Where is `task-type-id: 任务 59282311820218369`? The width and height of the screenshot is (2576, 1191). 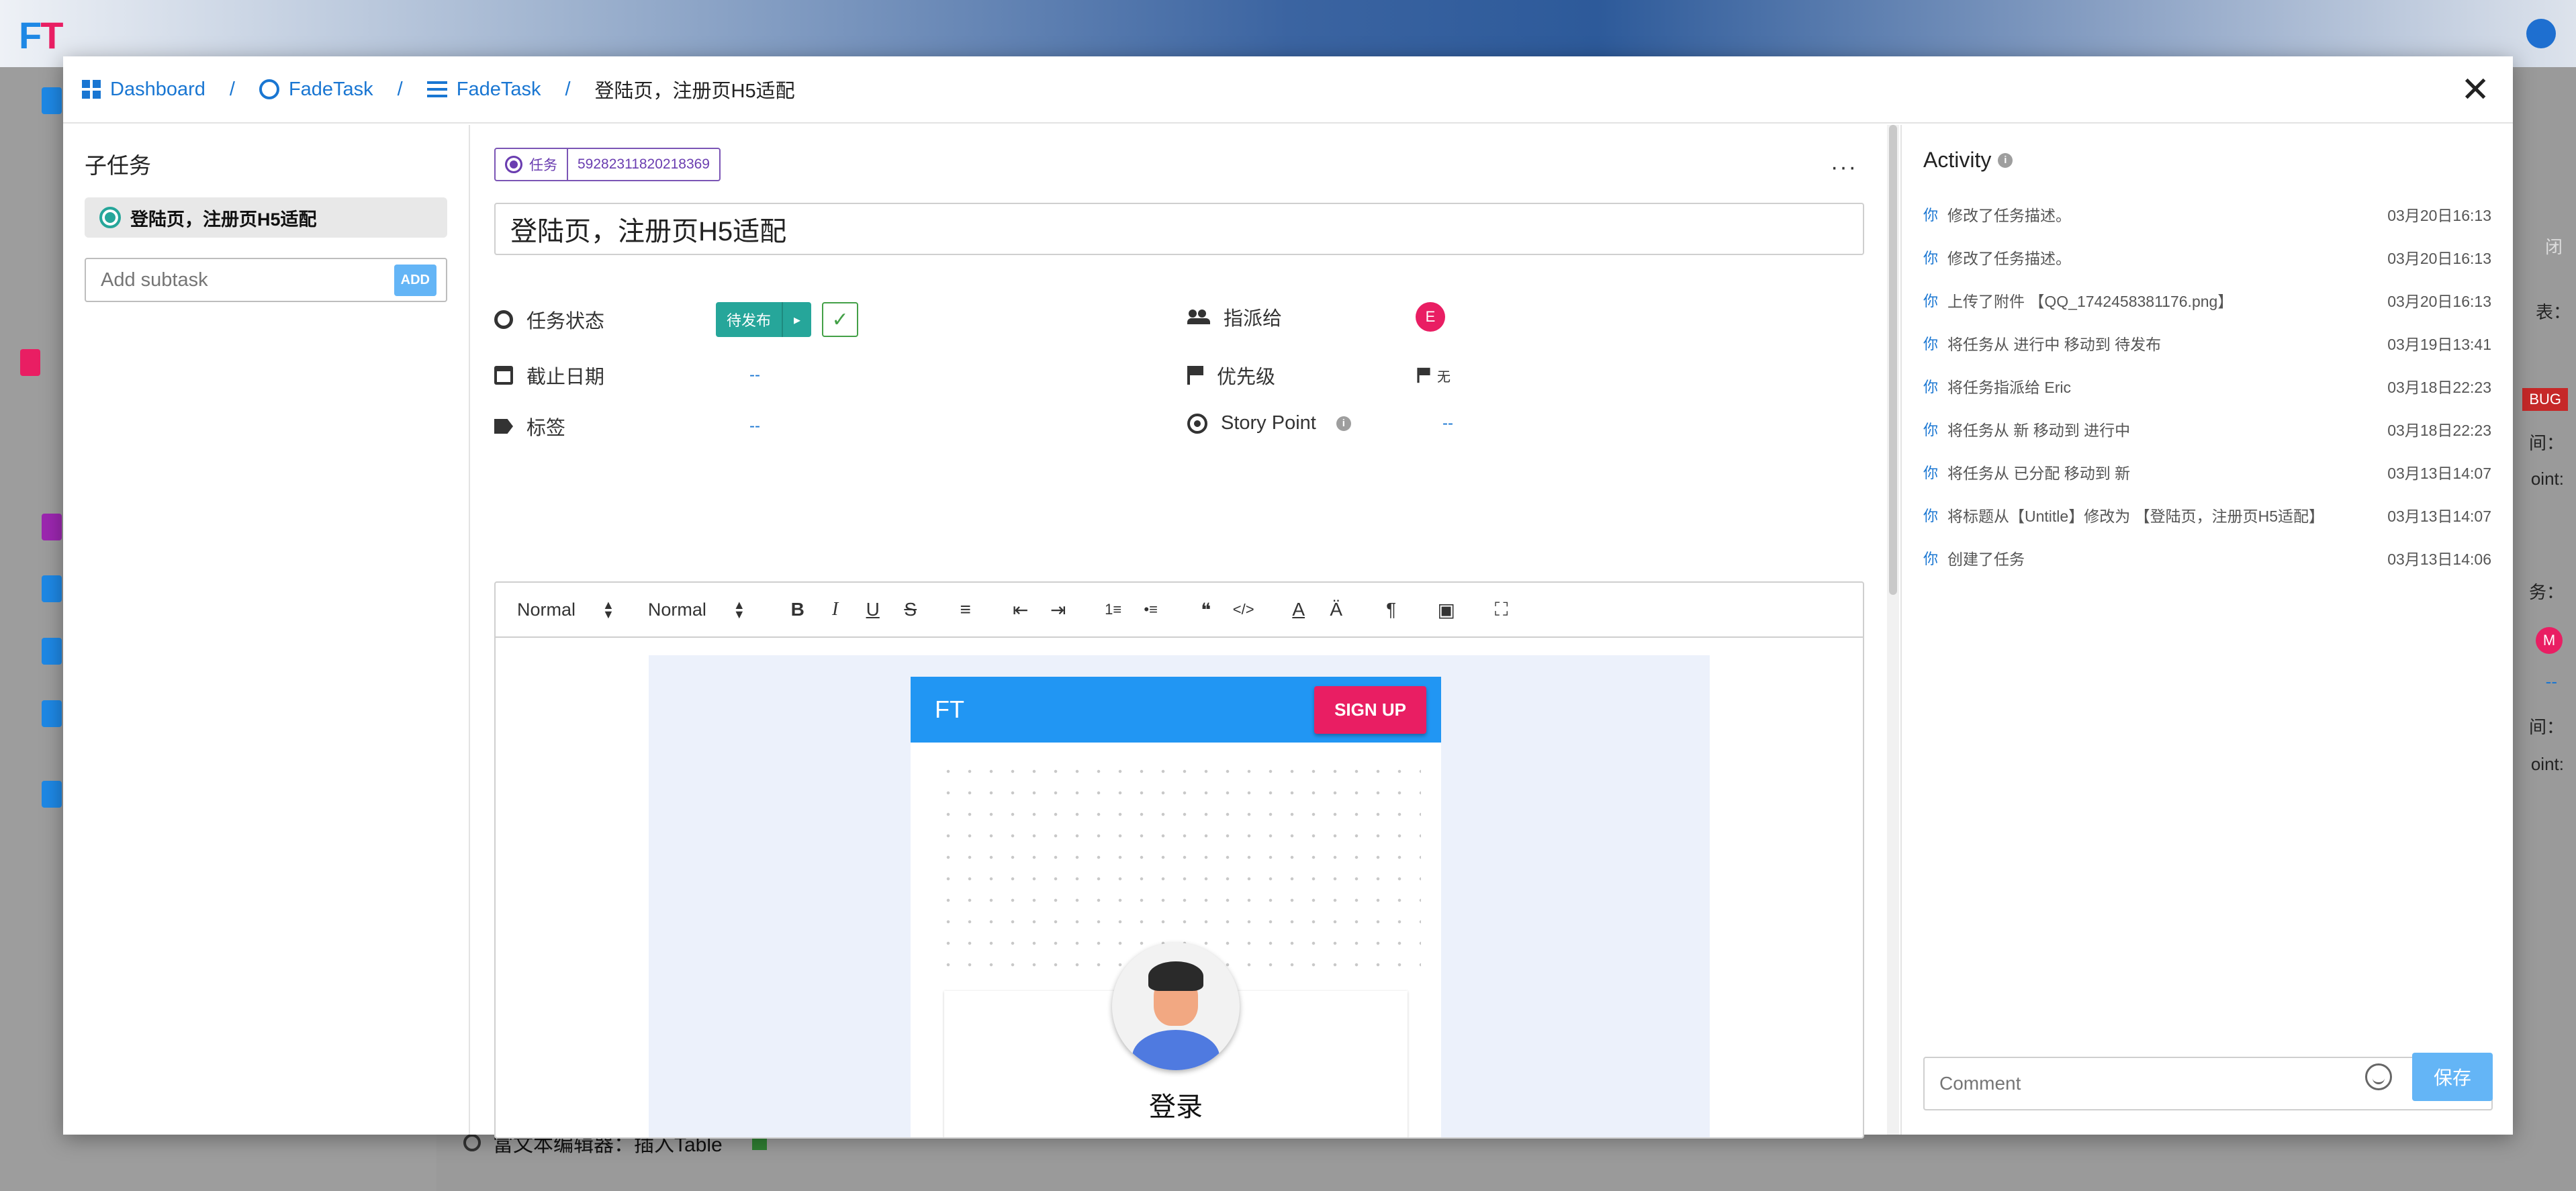 task-type-id: 任务 59282311820218369 is located at coordinates (607, 164).